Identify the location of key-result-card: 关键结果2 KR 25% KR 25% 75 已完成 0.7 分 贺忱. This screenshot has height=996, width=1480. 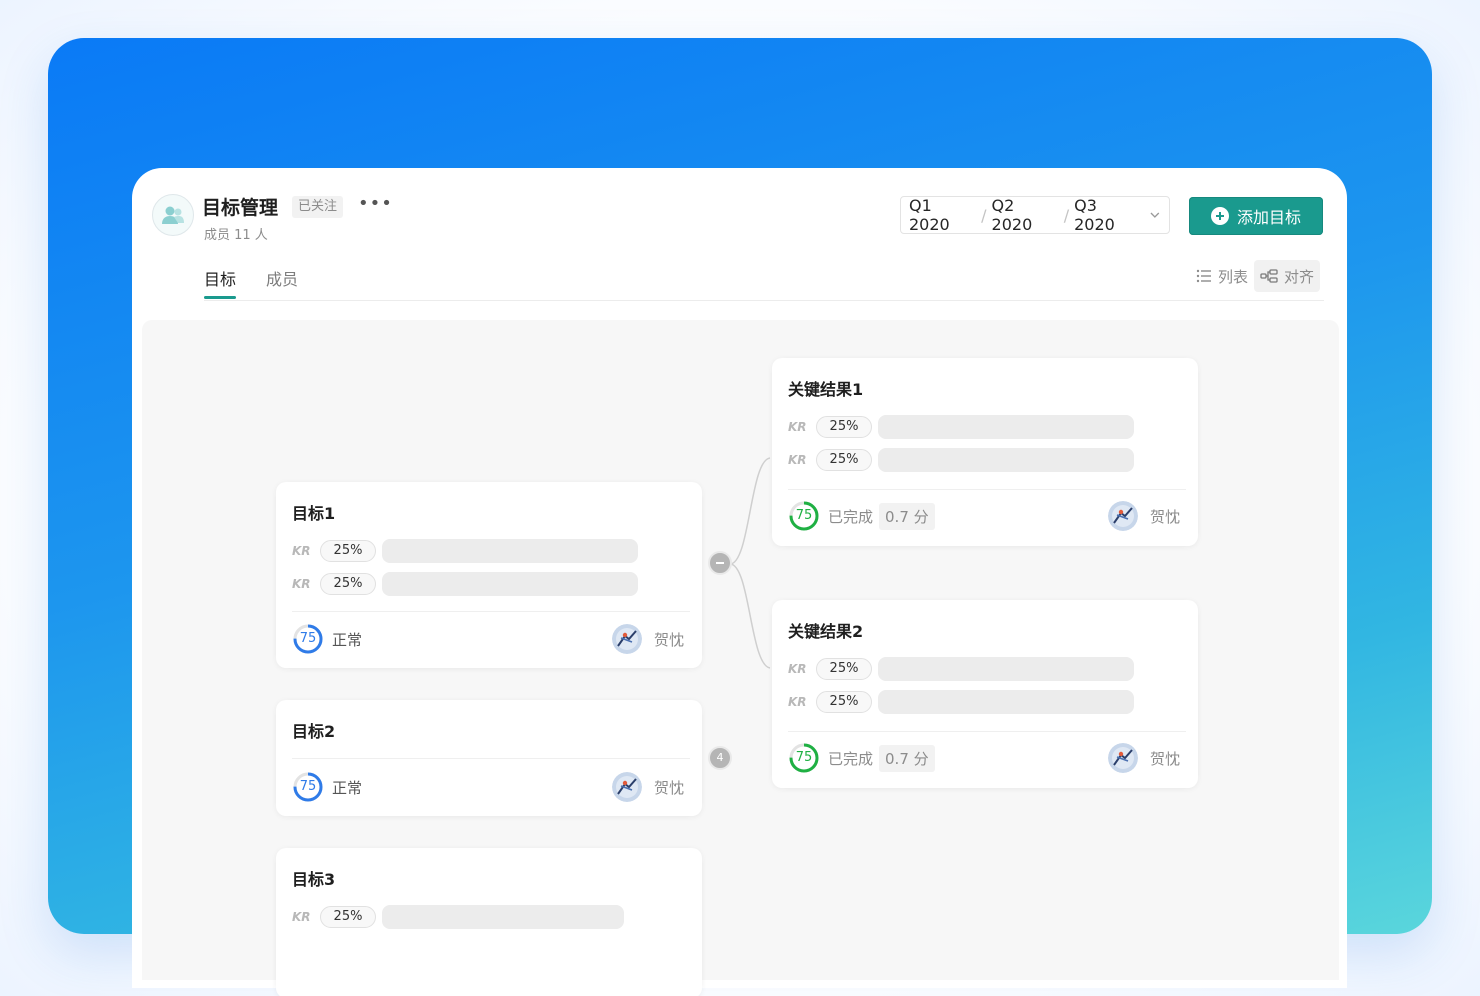
(985, 694).